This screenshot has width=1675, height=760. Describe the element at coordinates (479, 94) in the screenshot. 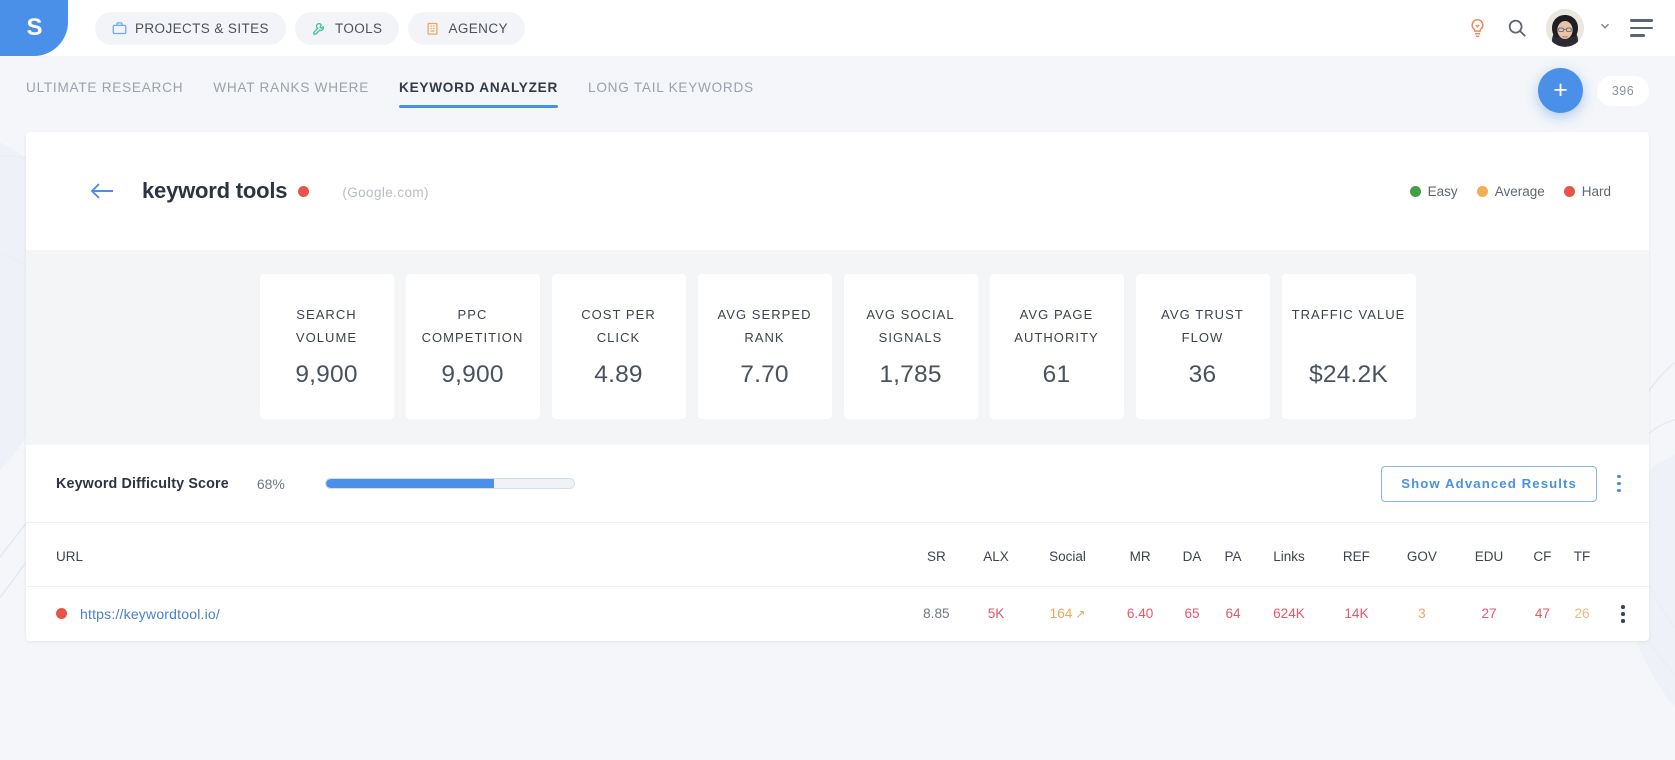

I see `tab-keyword-analyzer: KEYWORD ANALYZER` at that location.